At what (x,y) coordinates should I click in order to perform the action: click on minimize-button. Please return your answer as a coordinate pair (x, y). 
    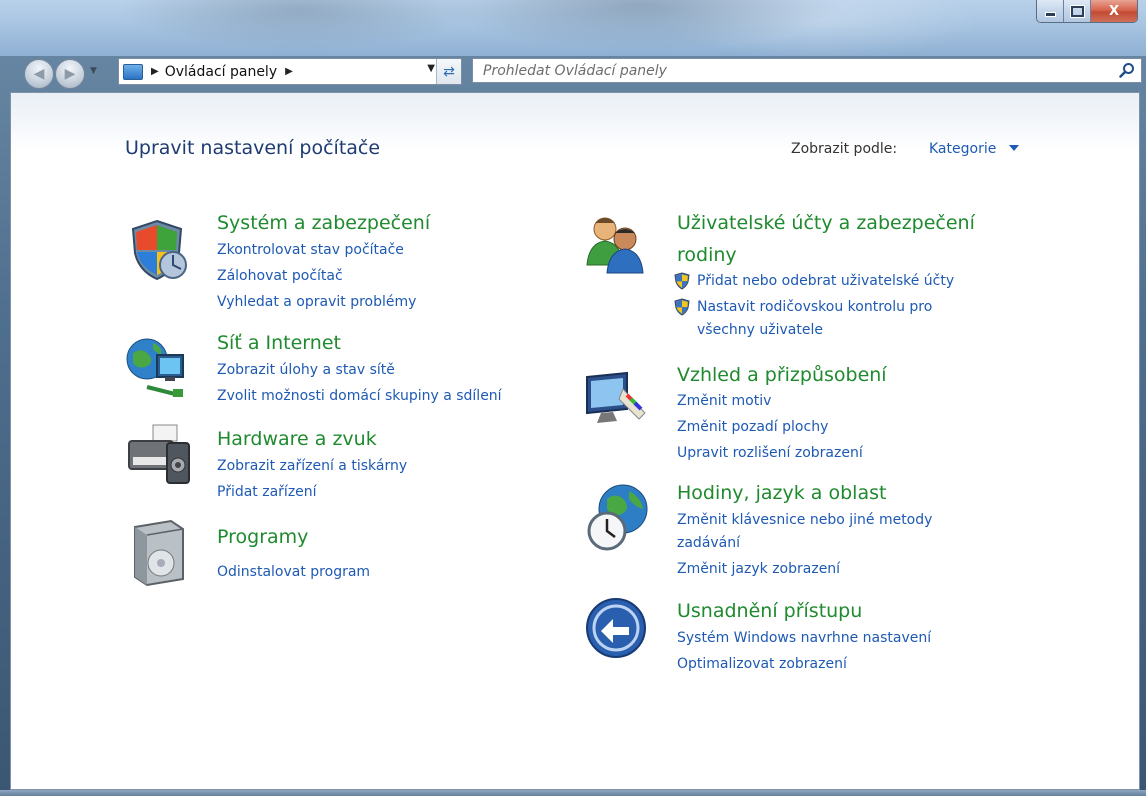
    Looking at the image, I should click on (1050, 11).